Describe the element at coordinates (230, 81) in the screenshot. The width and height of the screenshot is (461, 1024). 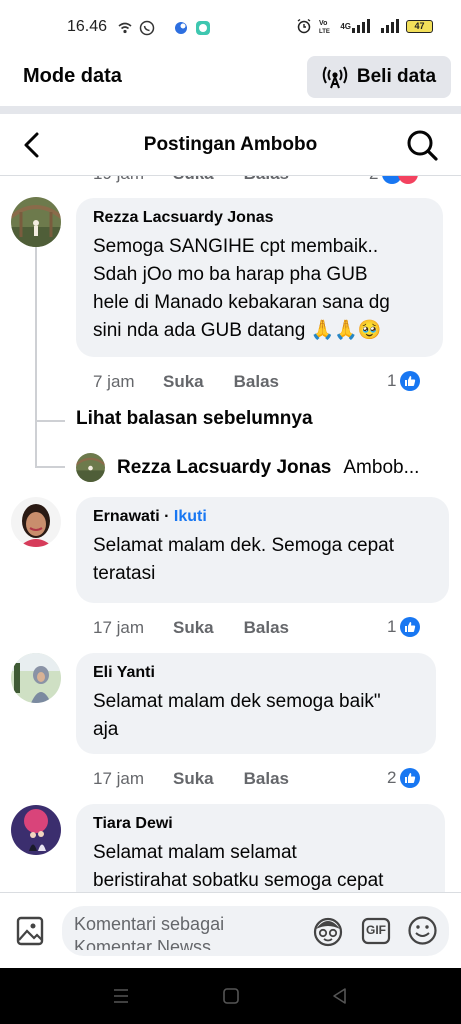
I see `data-mode-banner: Mode data Beli data` at that location.